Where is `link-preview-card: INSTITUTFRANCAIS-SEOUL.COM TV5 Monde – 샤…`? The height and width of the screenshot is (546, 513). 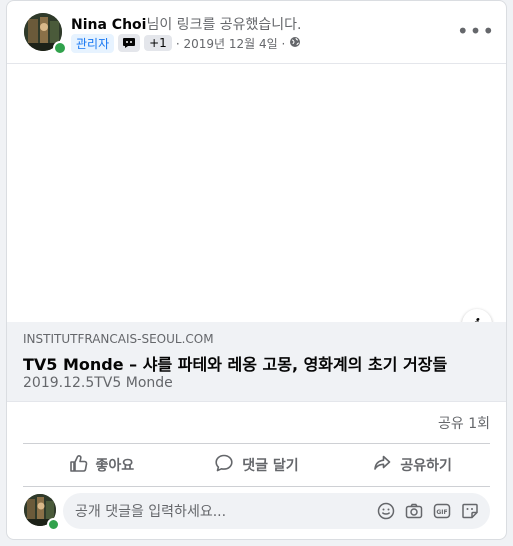
link-preview-card: INSTITUTFRANCAIS-SEOUL.COM TV5 Monde – 샤… is located at coordinates (256, 362).